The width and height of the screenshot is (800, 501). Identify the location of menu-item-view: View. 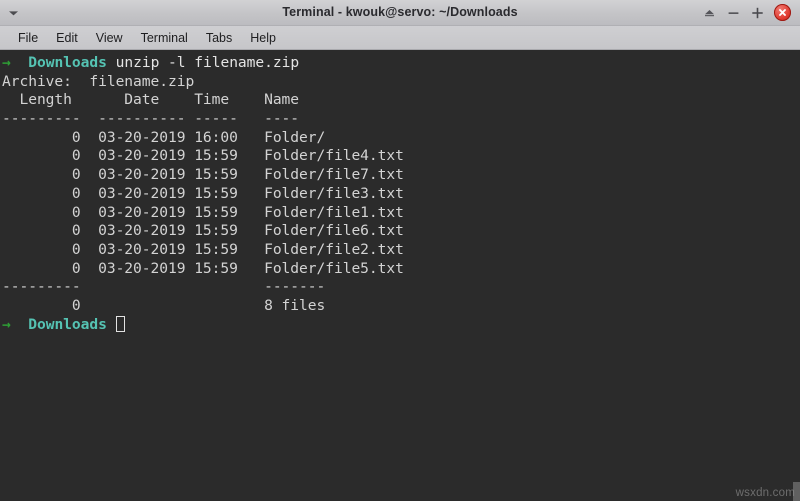
(109, 38).